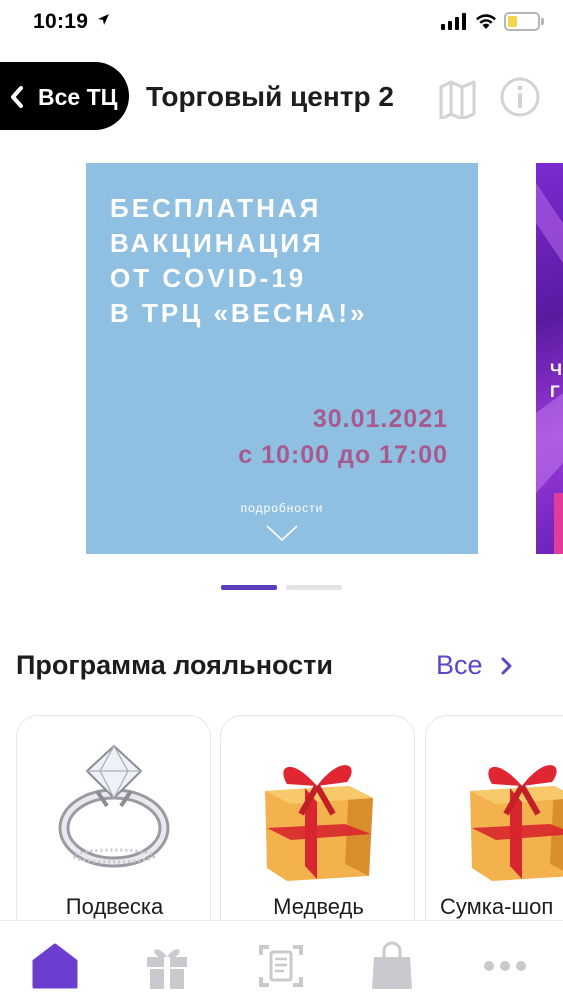  Describe the element at coordinates (505, 966) in the screenshot. I see `more-icon` at that location.